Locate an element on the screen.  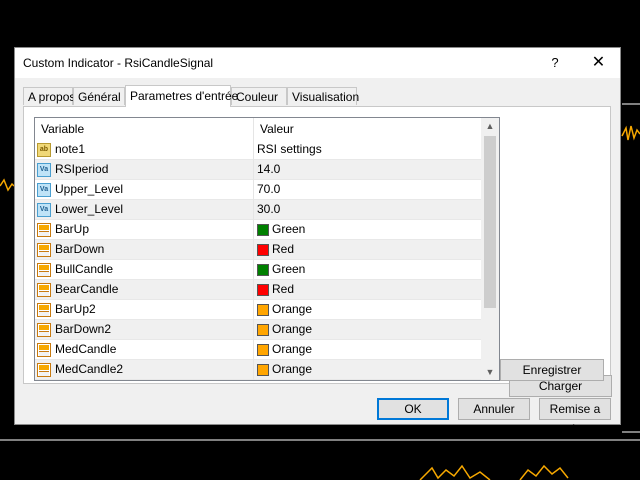
reset-button: Remise a zéro is located at coordinates (575, 417).